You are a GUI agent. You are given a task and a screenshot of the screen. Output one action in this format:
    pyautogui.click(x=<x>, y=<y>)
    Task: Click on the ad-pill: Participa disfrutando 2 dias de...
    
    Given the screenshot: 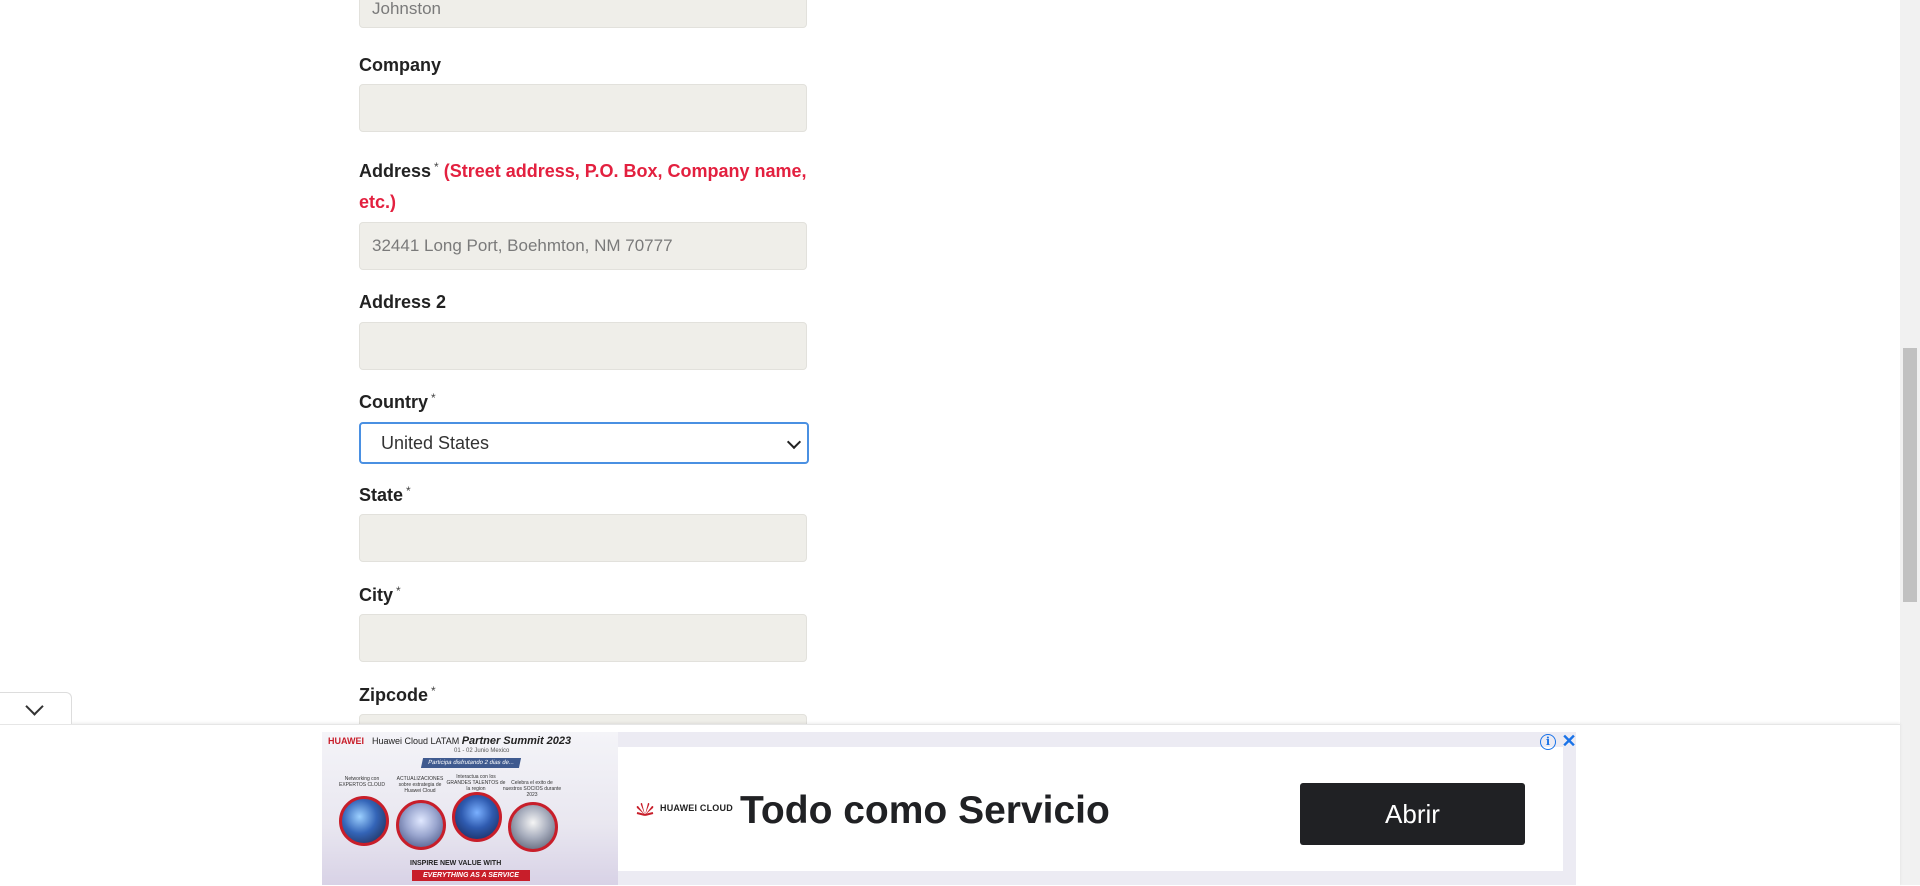 What is the action you would take?
    pyautogui.click(x=471, y=763)
    